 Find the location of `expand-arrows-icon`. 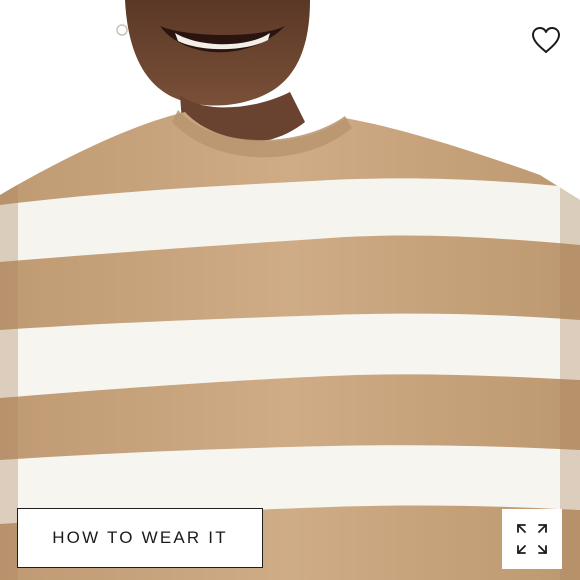

expand-arrows-icon is located at coordinates (532, 539).